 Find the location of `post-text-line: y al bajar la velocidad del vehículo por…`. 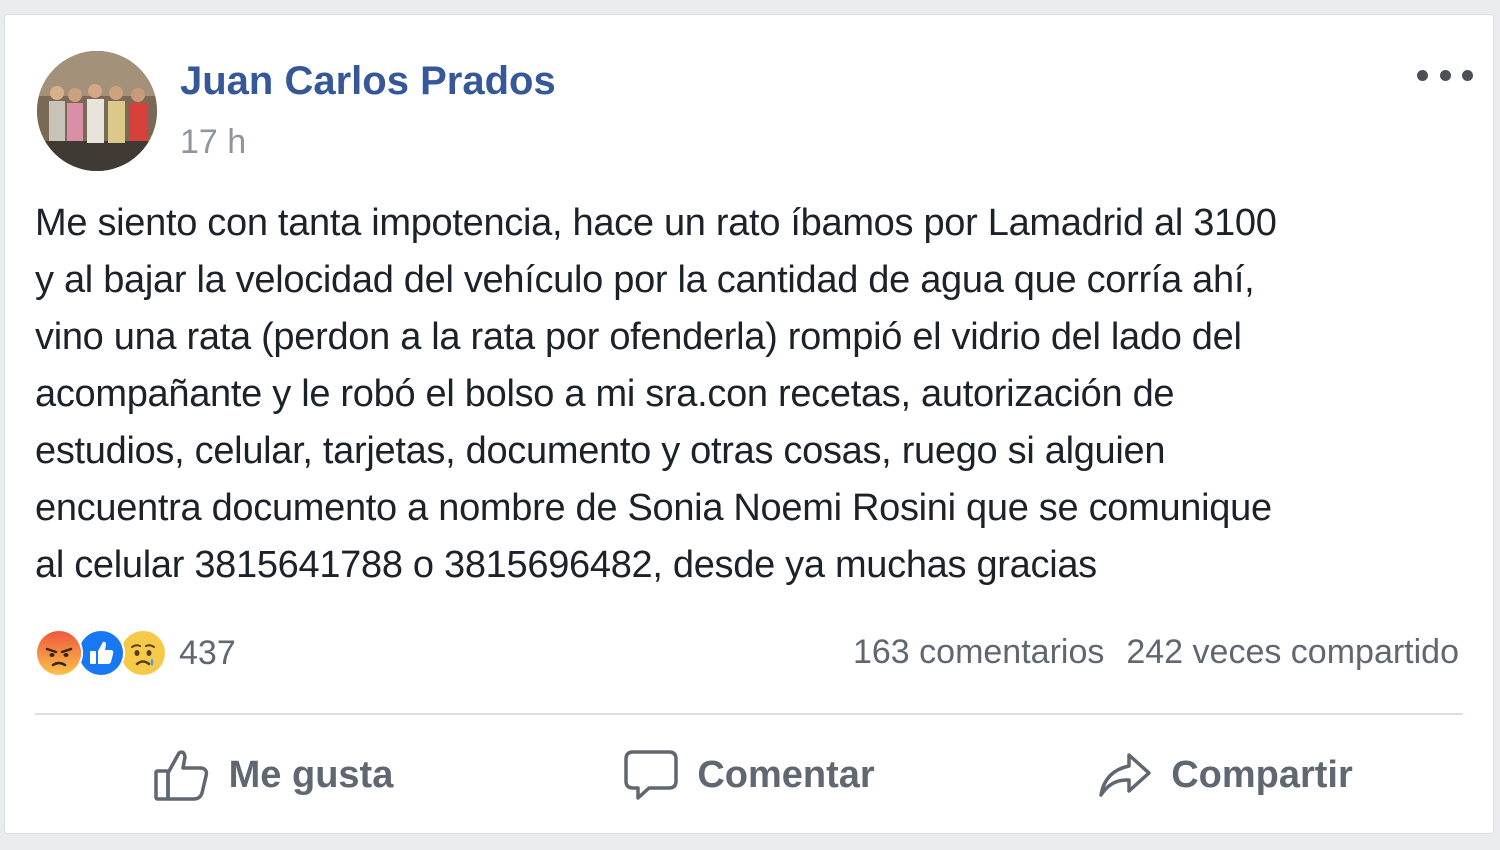

post-text-line: y al bajar la velocidad del vehículo por… is located at coordinates (645, 280).